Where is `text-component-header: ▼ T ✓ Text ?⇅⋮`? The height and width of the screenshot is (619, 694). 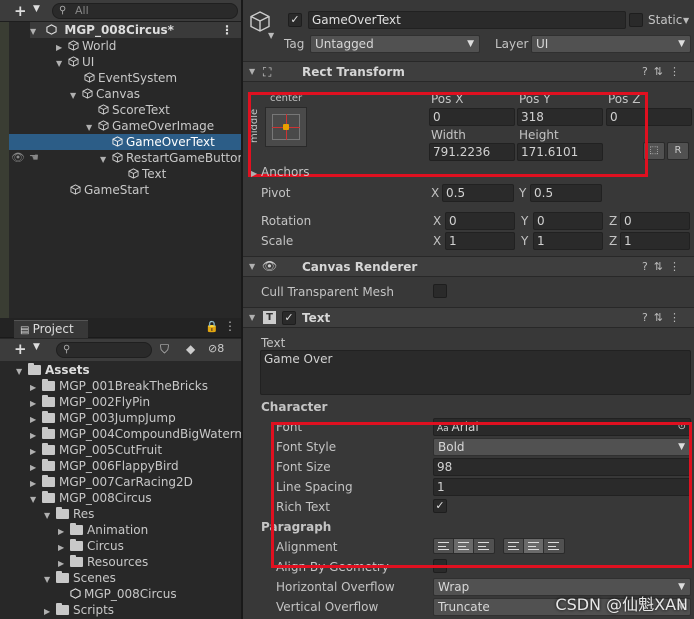
text-component-header: ▼ T ✓ Text ?⇅⋮ is located at coordinates (468, 317).